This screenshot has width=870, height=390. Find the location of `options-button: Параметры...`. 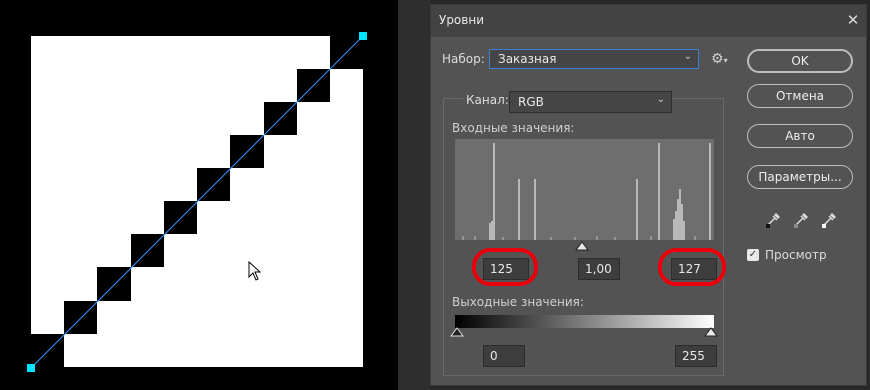

options-button: Параметры... is located at coordinates (800, 177).